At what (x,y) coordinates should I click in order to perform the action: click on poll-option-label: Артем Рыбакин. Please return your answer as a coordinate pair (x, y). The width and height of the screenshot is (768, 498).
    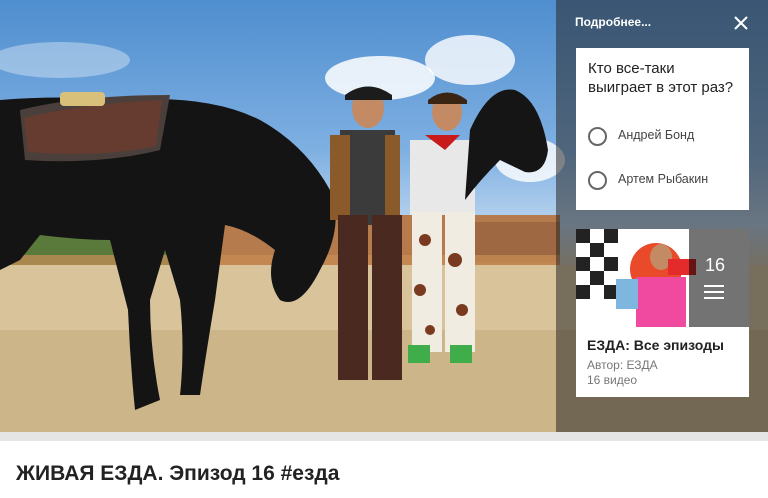
    Looking at the image, I should click on (663, 179).